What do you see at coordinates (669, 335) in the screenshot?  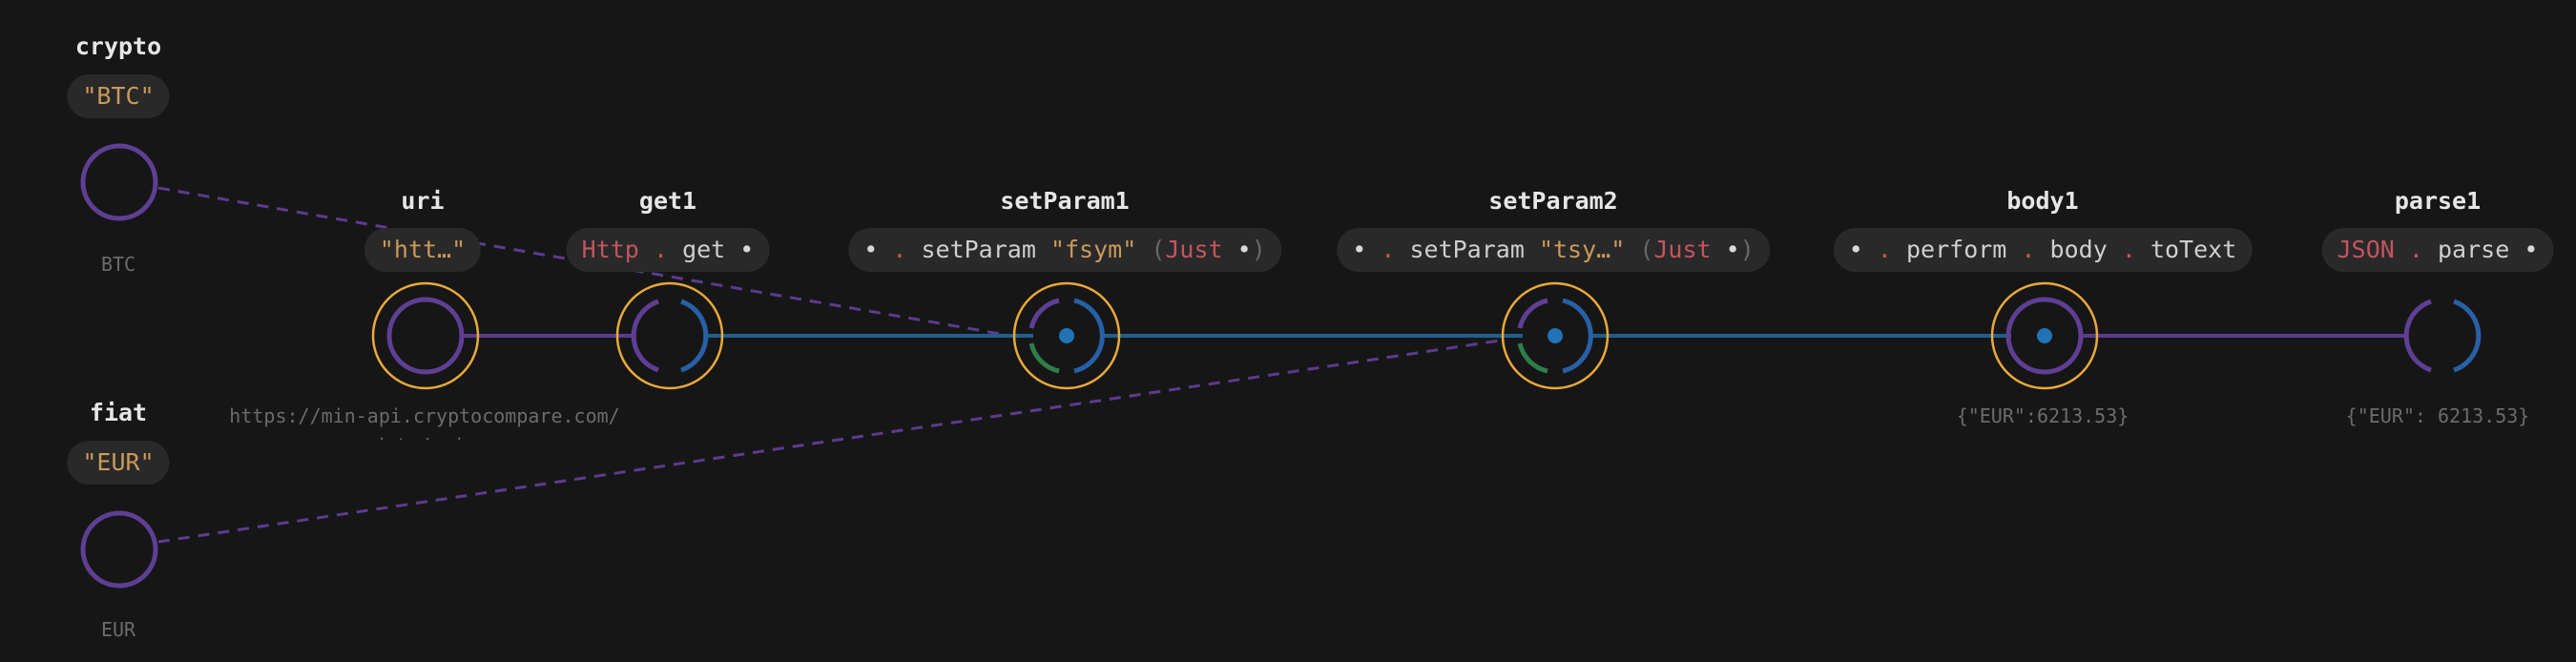 I see `node-get1` at bounding box center [669, 335].